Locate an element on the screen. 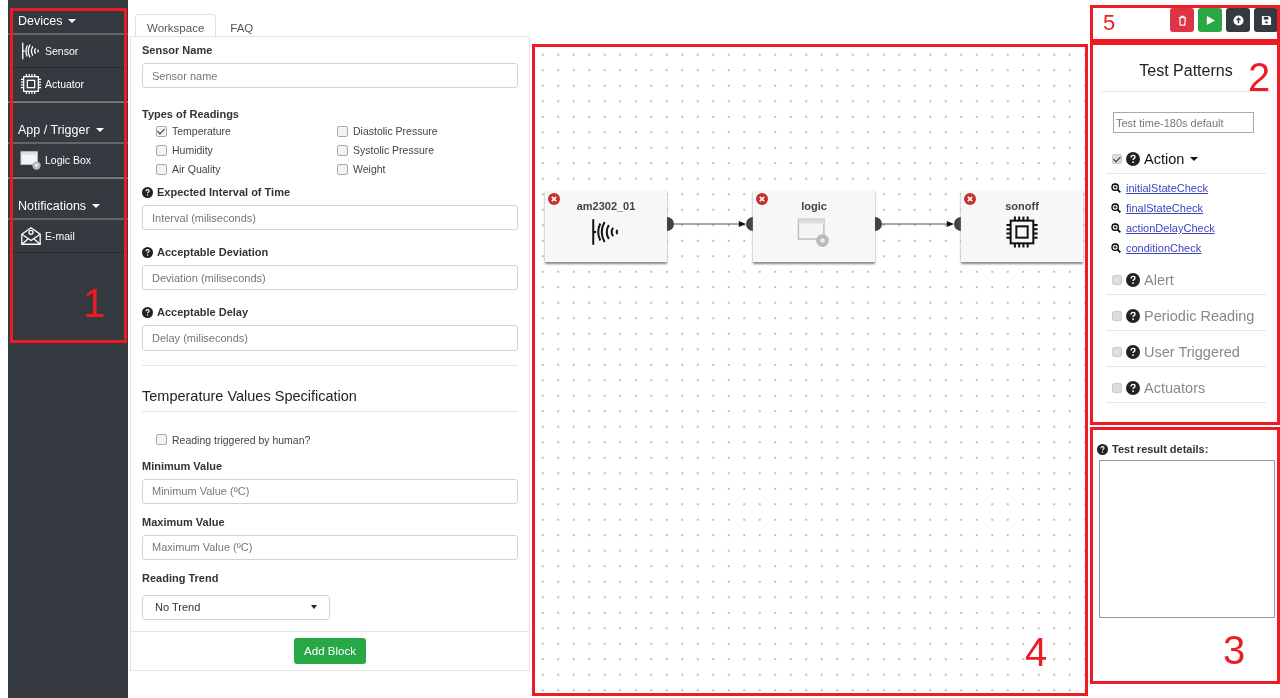 This screenshot has height=698, width=1280. sidebar-section-title: App / Trigger is located at coordinates (68, 122).